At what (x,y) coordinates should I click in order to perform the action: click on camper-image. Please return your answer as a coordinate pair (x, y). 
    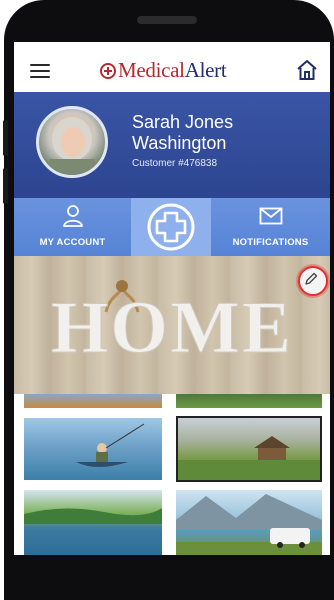
    Looking at the image, I should click on (249, 524).